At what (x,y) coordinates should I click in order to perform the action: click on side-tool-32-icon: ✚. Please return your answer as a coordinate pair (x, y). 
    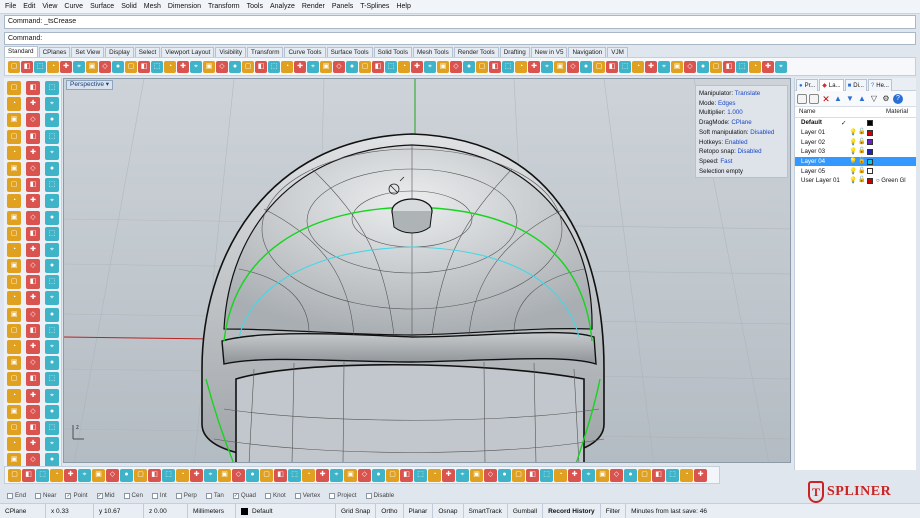
    Looking at the image, I should click on (33, 249).